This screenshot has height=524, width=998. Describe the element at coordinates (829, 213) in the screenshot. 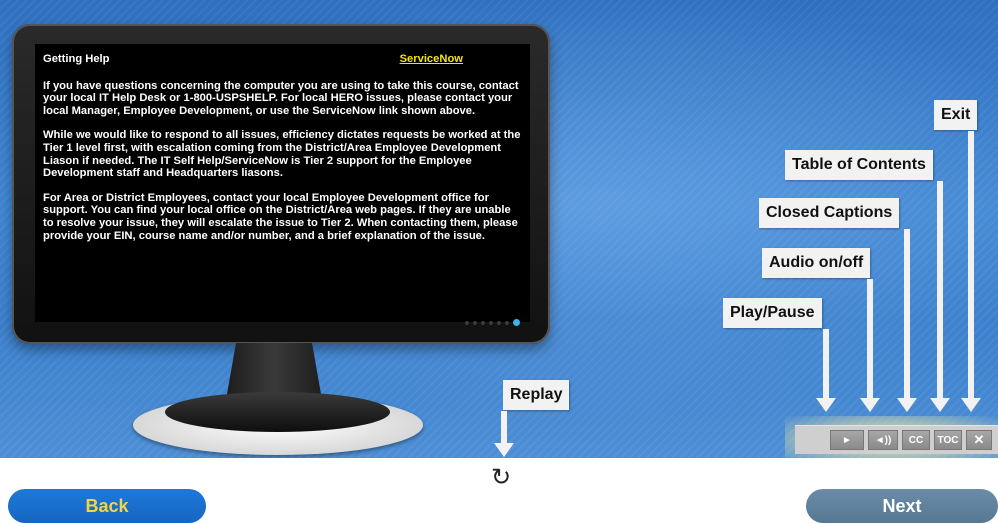

I see `callout-closed-captions: Closed Captions` at that location.